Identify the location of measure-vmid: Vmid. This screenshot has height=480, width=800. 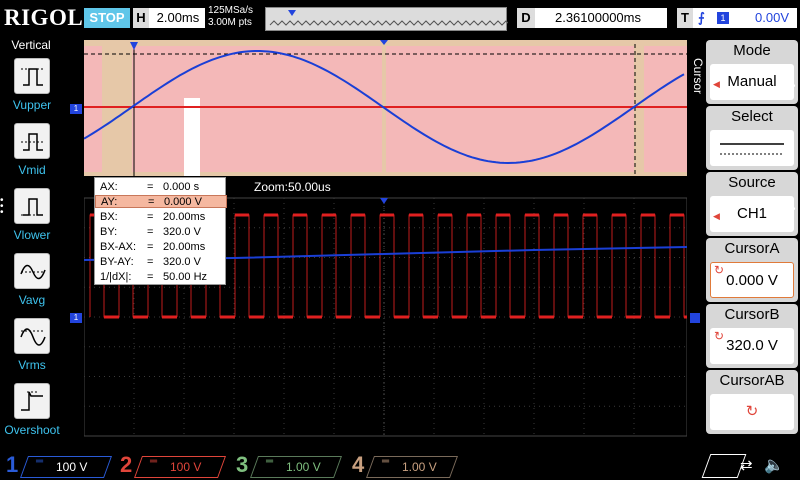
(32, 153).